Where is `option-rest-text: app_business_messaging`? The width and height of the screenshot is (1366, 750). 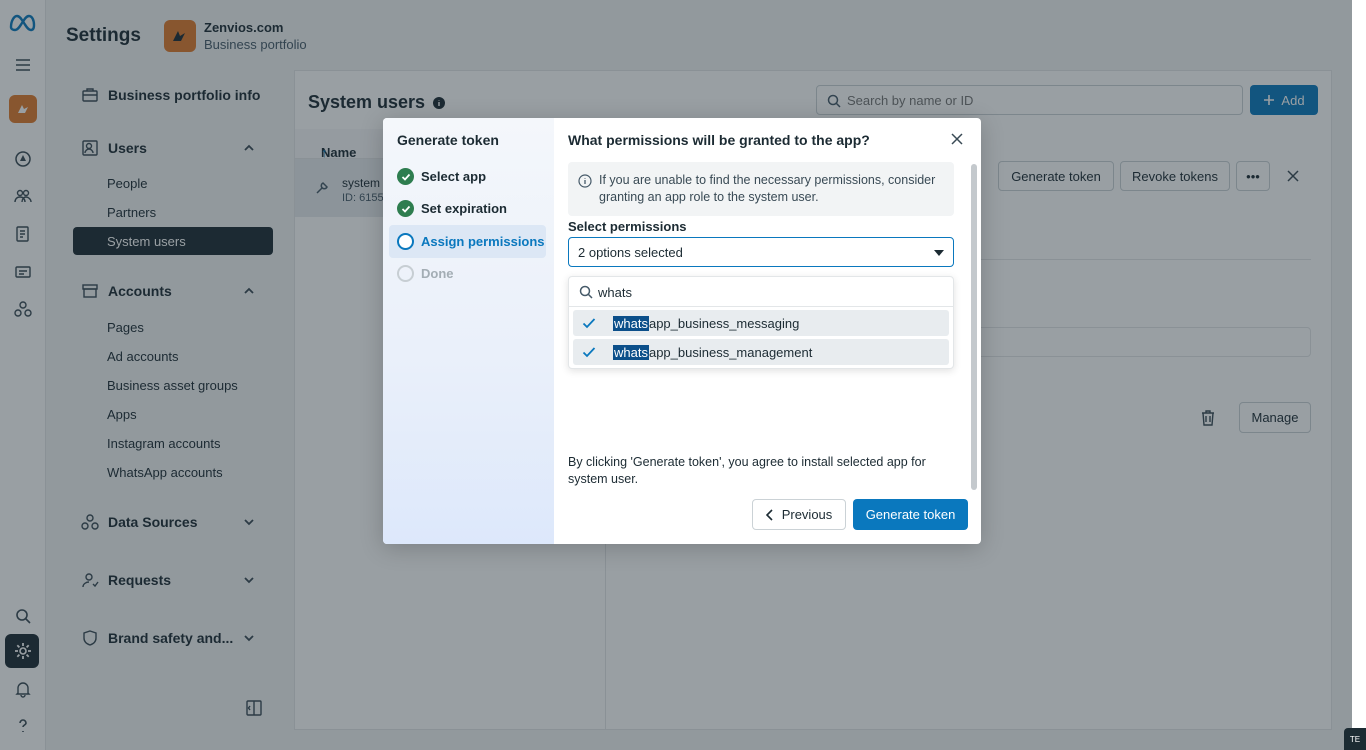 option-rest-text: app_business_messaging is located at coordinates (724, 323).